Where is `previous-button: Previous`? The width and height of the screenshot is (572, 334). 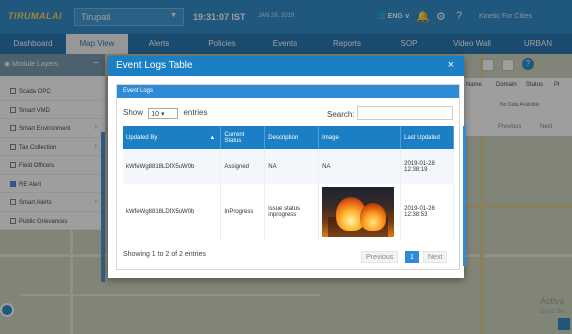
previous-button: Previous is located at coordinates (380, 257).